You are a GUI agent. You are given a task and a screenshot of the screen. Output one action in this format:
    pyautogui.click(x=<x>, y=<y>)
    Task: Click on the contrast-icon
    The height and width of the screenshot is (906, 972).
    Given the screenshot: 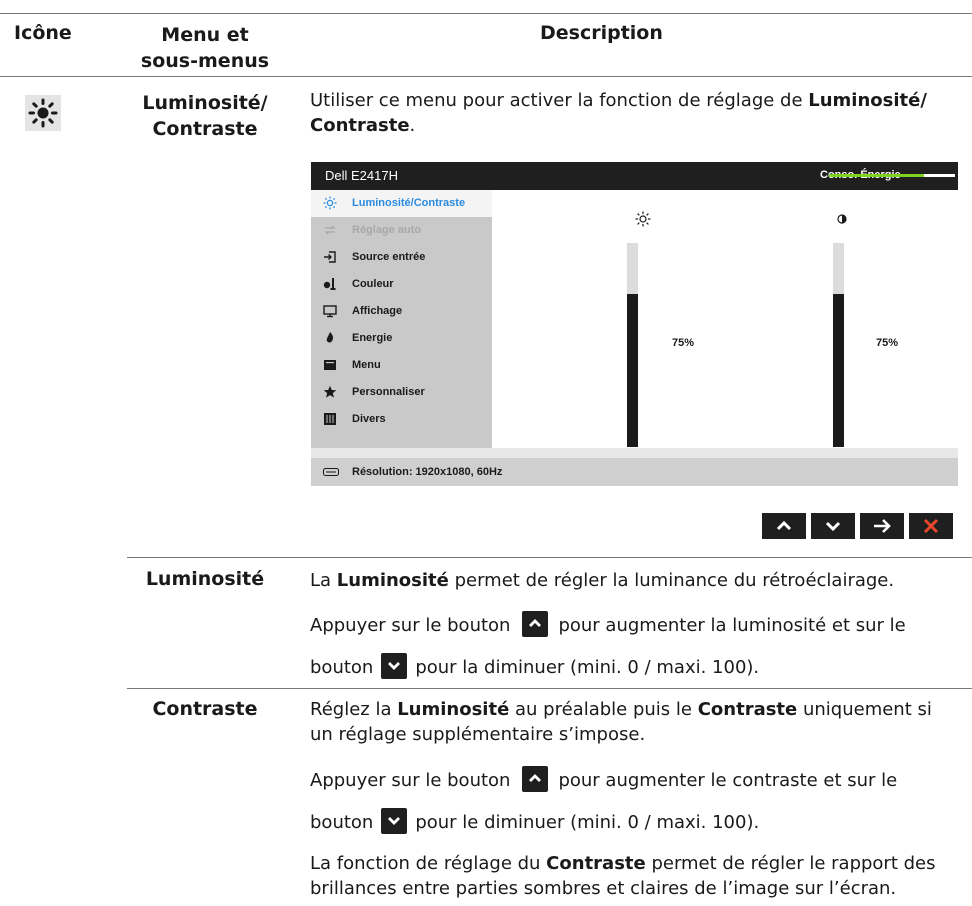 What is the action you would take?
    pyautogui.click(x=842, y=219)
    